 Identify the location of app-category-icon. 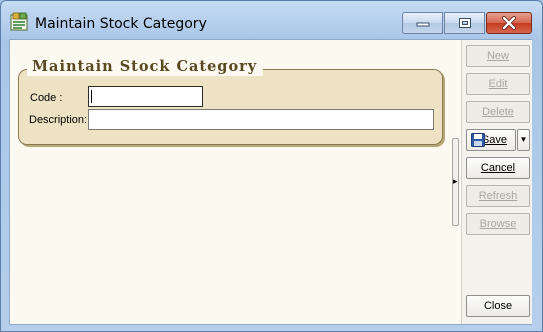
(20, 22).